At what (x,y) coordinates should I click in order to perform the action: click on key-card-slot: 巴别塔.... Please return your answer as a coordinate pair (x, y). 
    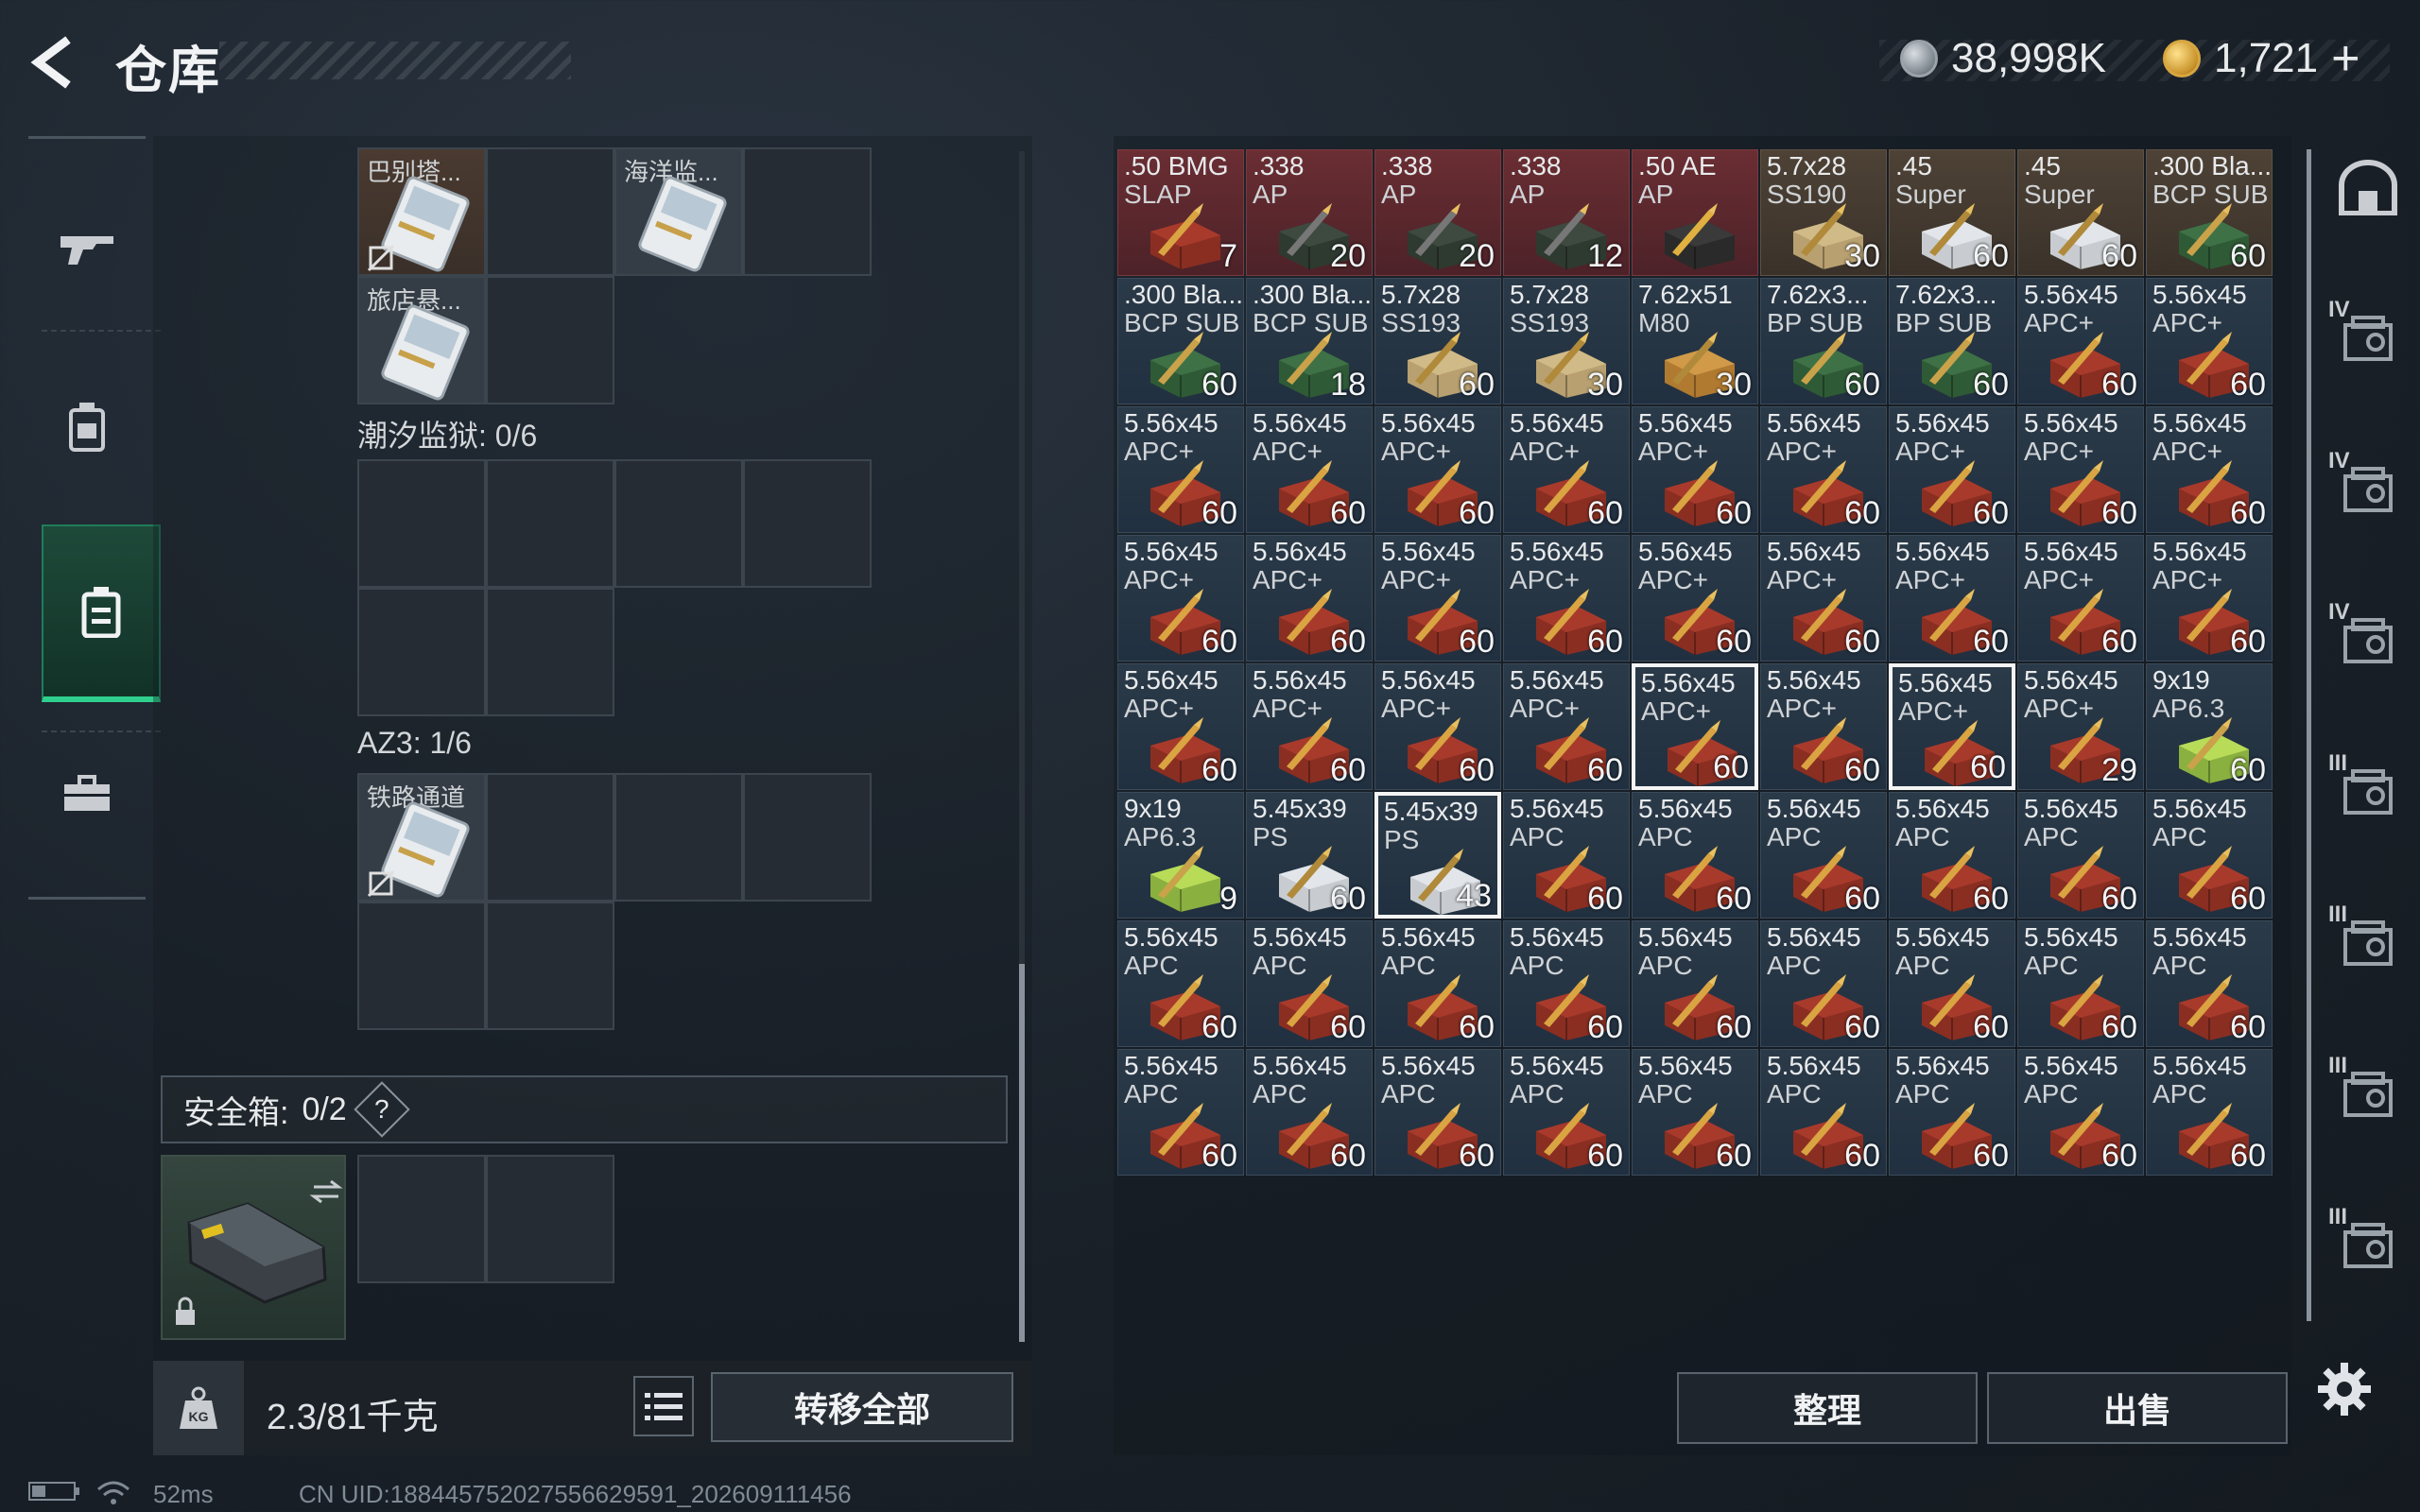
    Looking at the image, I should click on (421, 211).